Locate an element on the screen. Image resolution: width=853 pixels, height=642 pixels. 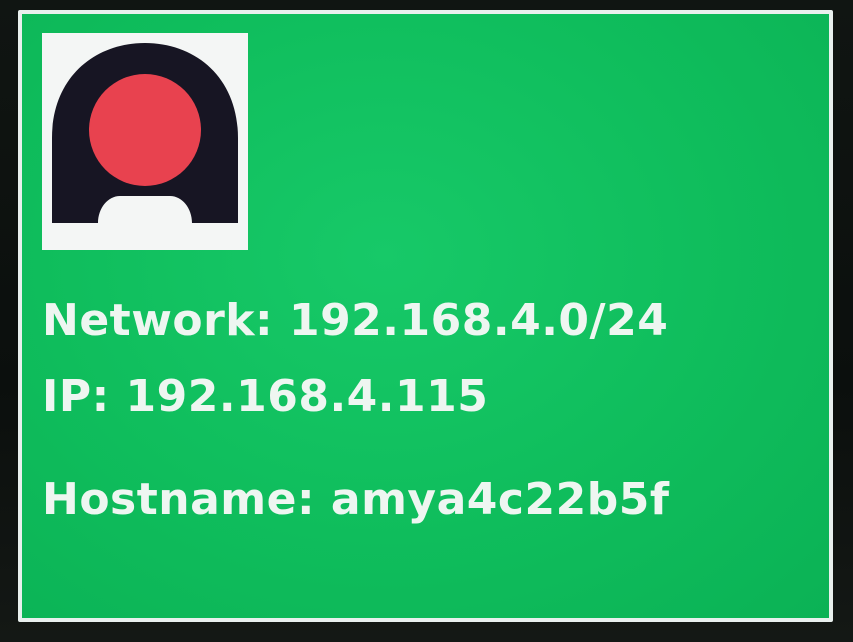
ip-label: IP: 192.168.4.115 is located at coordinates (265, 396).